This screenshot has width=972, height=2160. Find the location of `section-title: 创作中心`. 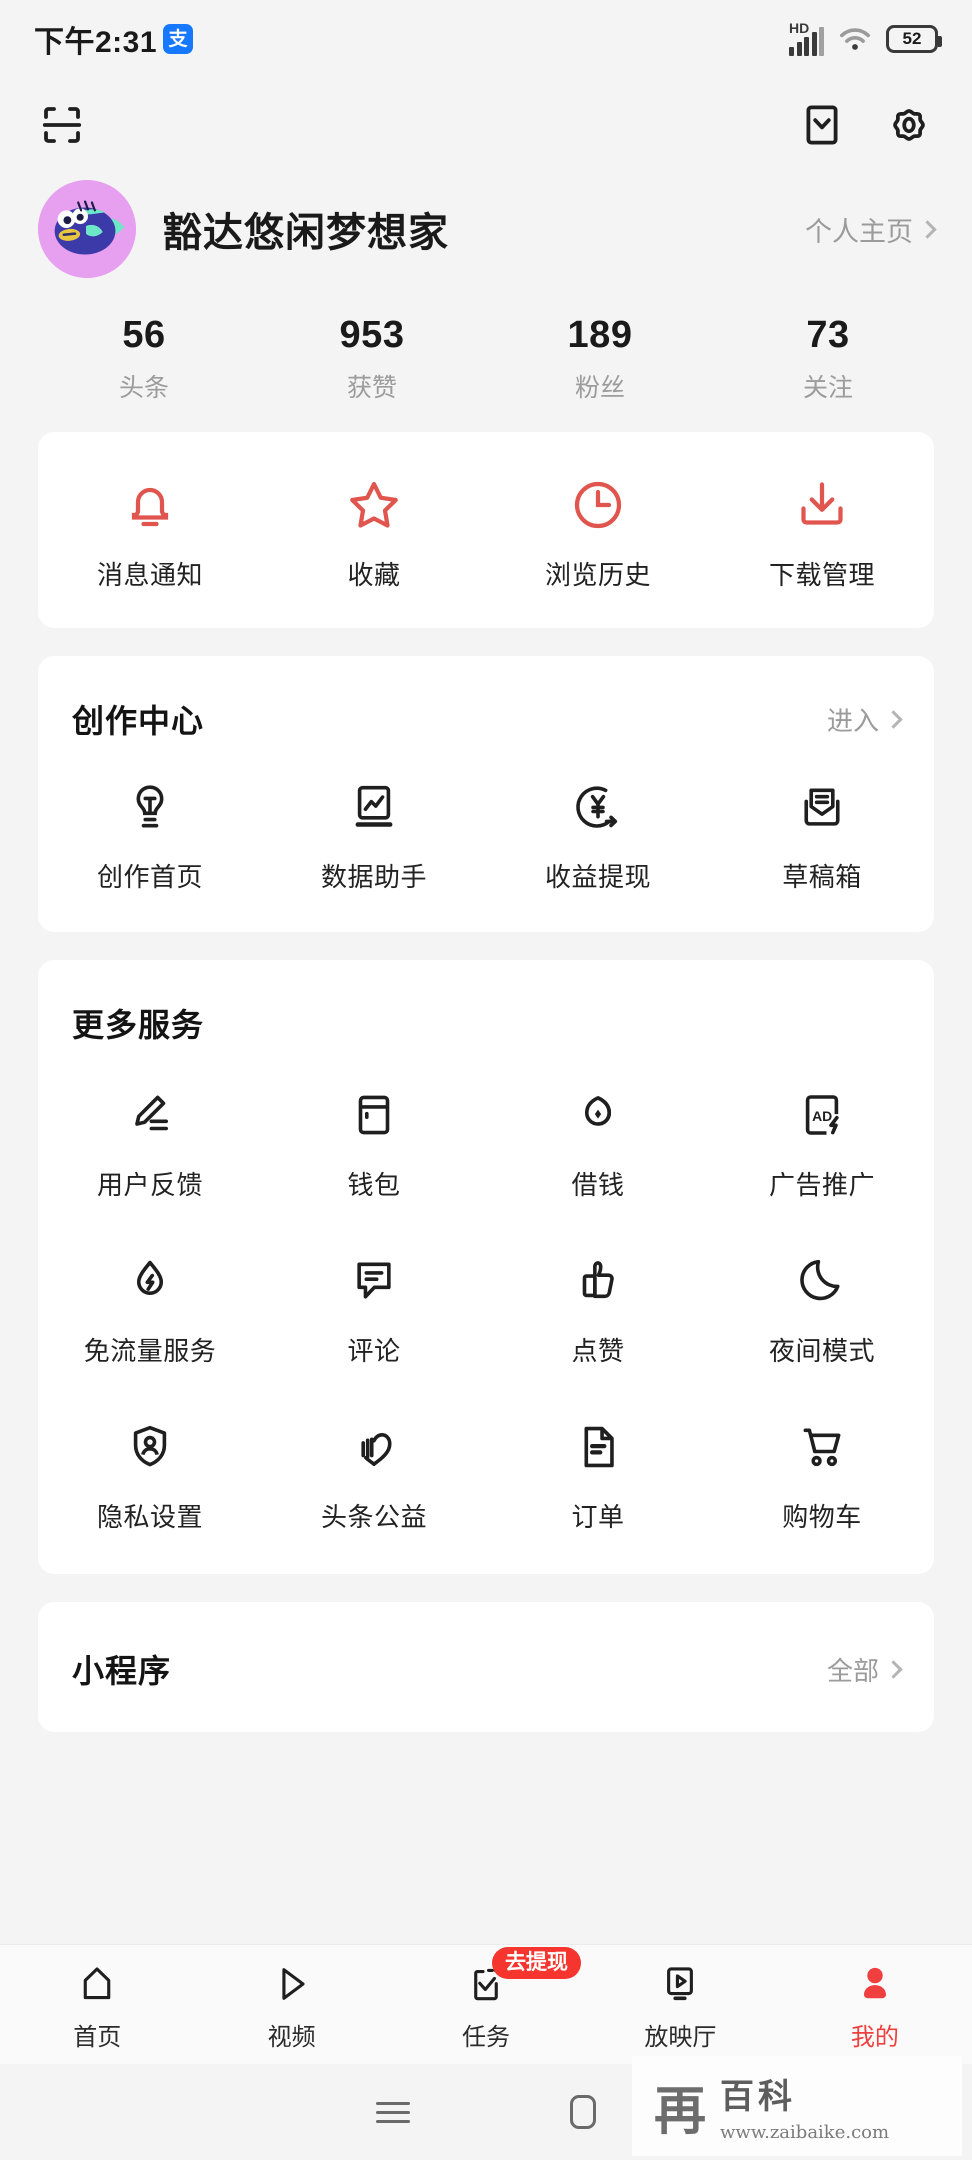

section-title: 创作中心 is located at coordinates (138, 721).